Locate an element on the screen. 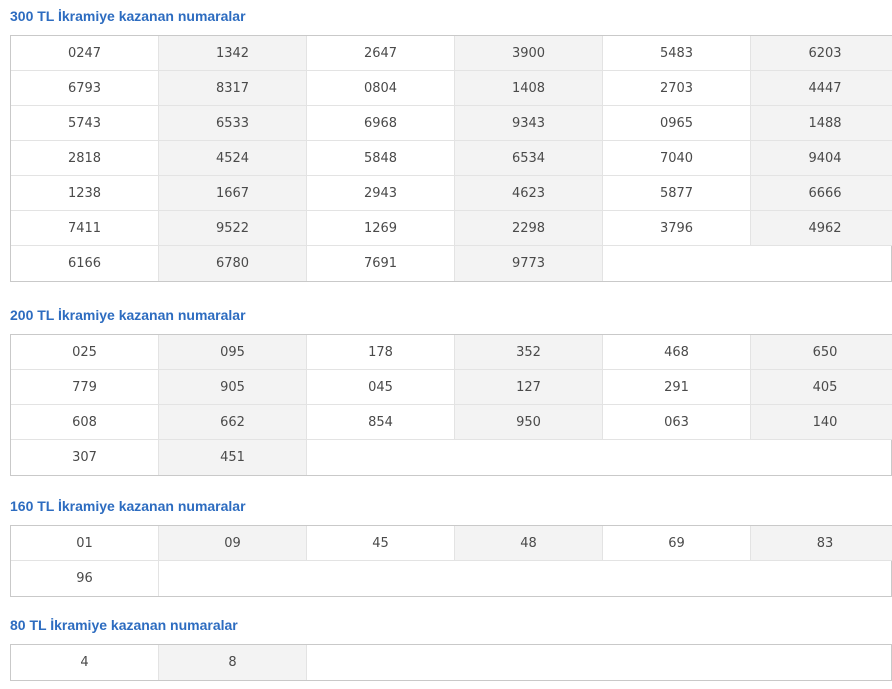 The height and width of the screenshot is (689, 892). number-cell: 5877 is located at coordinates (677, 193).